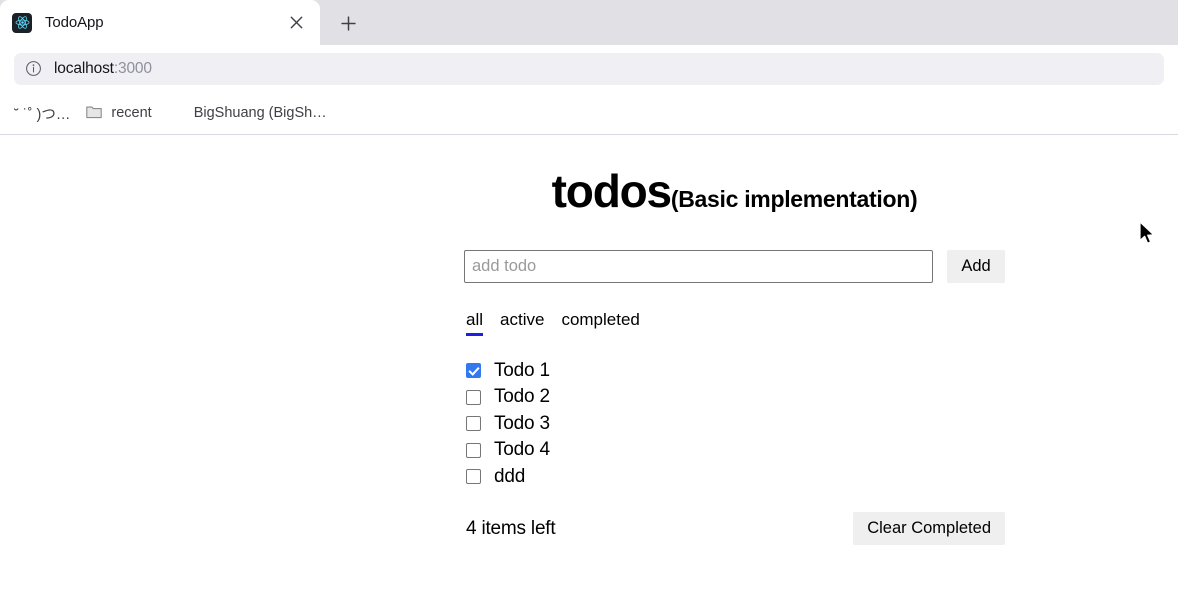  What do you see at coordinates (589, 22) in the screenshot?
I see `tab-strip: TodoApp` at bounding box center [589, 22].